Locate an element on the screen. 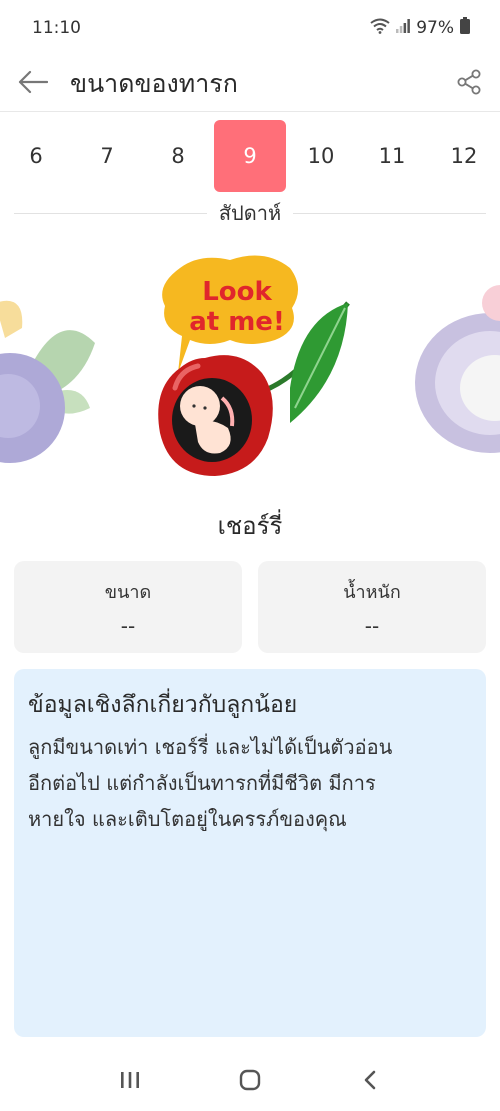 The image size is (500, 1111). back-button is located at coordinates (370, 1080).